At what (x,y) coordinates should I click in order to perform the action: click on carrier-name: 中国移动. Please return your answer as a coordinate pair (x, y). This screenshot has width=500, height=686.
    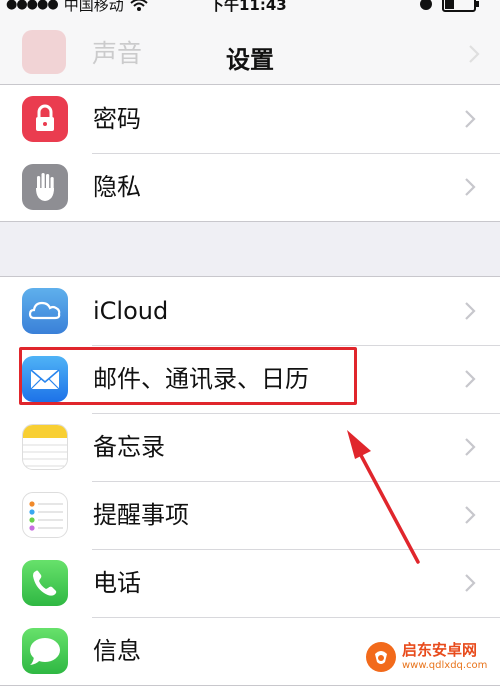
    Looking at the image, I should click on (93, 7).